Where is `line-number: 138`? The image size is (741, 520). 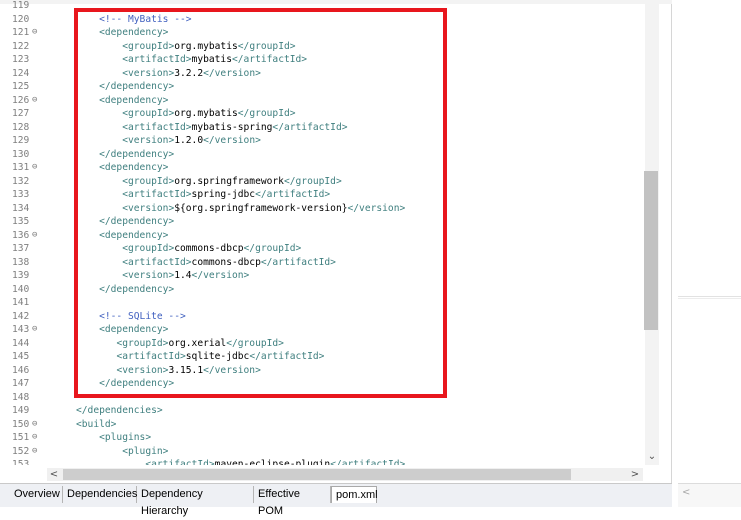 line-number: 138 is located at coordinates (21, 262).